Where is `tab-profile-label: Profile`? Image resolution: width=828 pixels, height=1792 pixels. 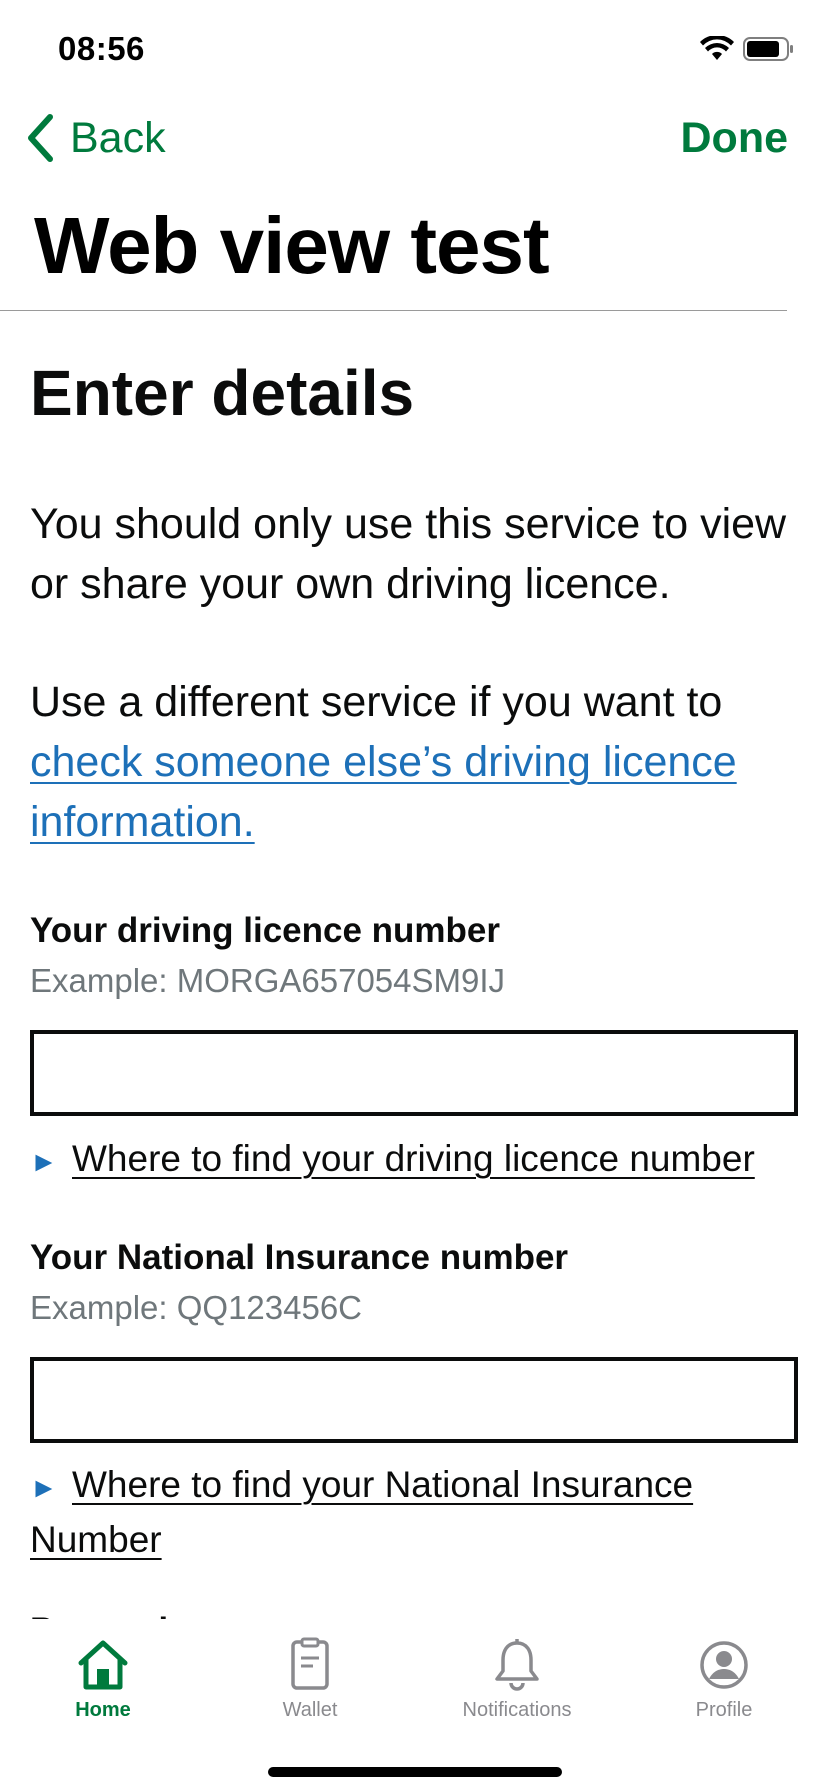 tab-profile-label: Profile is located at coordinates (724, 1710).